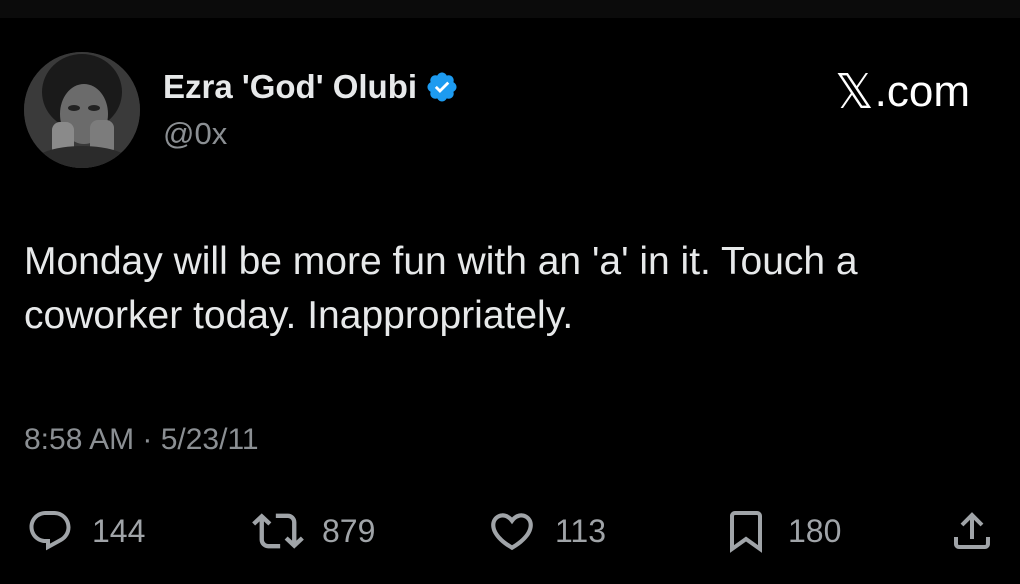  What do you see at coordinates (290, 87) in the screenshot?
I see `author-display-name: Ezra 'God' Olubi` at bounding box center [290, 87].